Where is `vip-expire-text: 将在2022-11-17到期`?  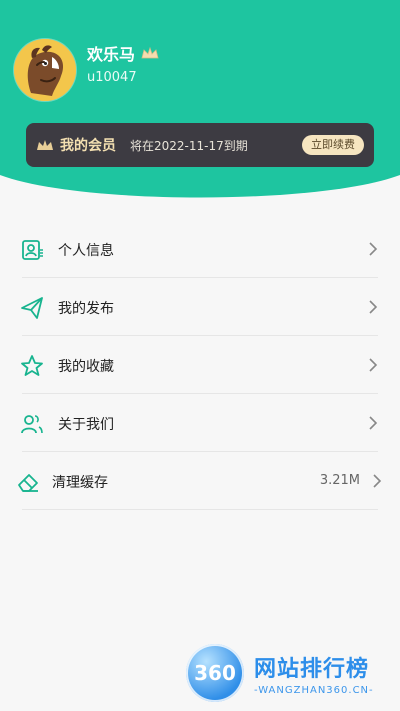
vip-expire-text: 将在2022-11-17到期 is located at coordinates (189, 145).